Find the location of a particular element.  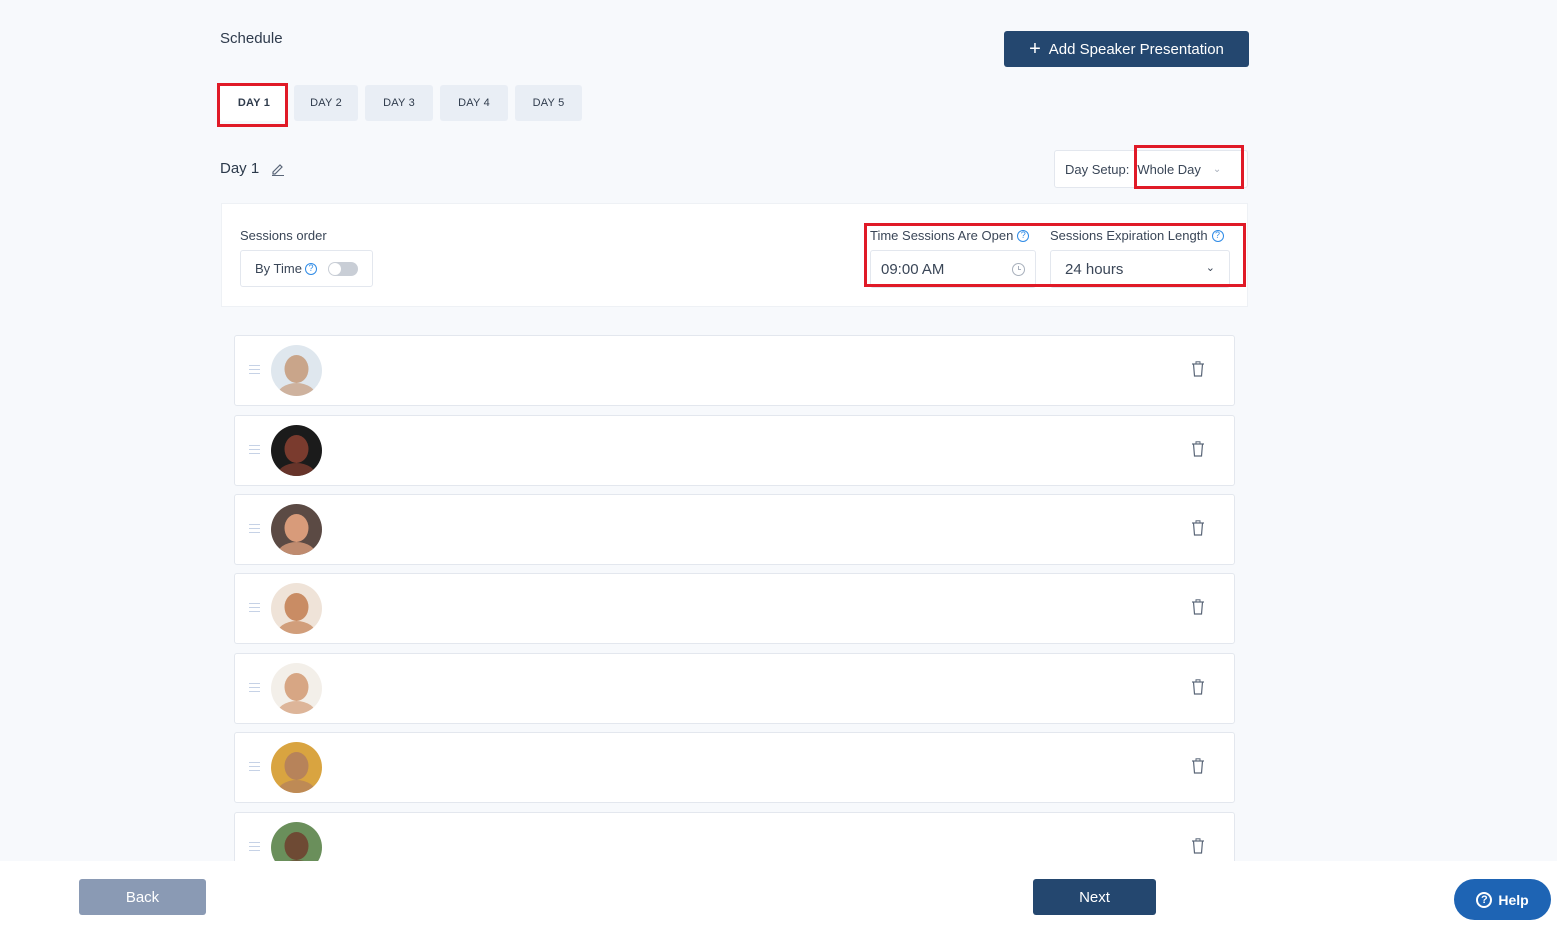

pencil-icon is located at coordinates (278, 169).